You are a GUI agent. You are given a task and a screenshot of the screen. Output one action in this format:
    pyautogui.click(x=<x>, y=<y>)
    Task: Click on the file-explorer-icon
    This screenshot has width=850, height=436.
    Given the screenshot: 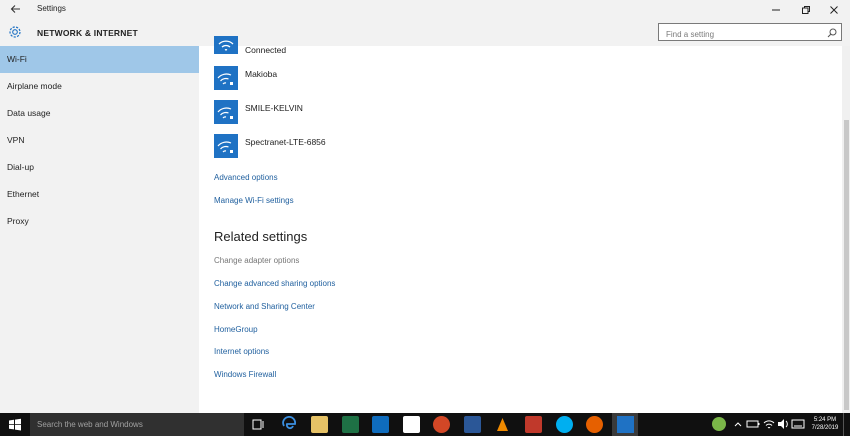 What is the action you would take?
    pyautogui.click(x=319, y=424)
    